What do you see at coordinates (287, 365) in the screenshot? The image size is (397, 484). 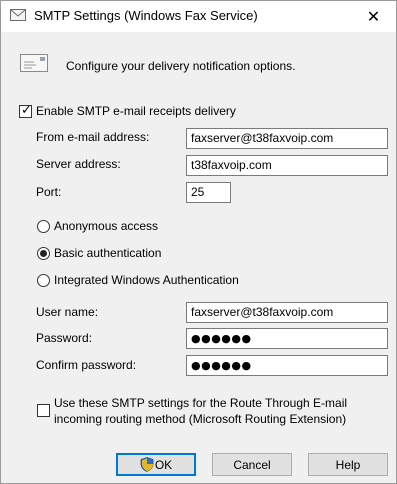 I see `confirm-password-field: ●●●●●●` at bounding box center [287, 365].